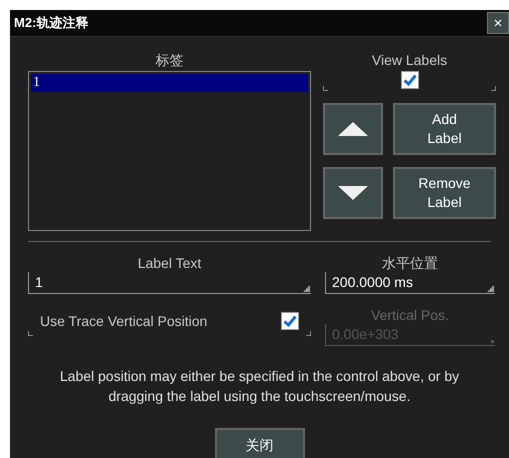 The image size is (509, 458). What do you see at coordinates (410, 60) in the screenshot?
I see `view-labels-label: View Labels` at bounding box center [410, 60].